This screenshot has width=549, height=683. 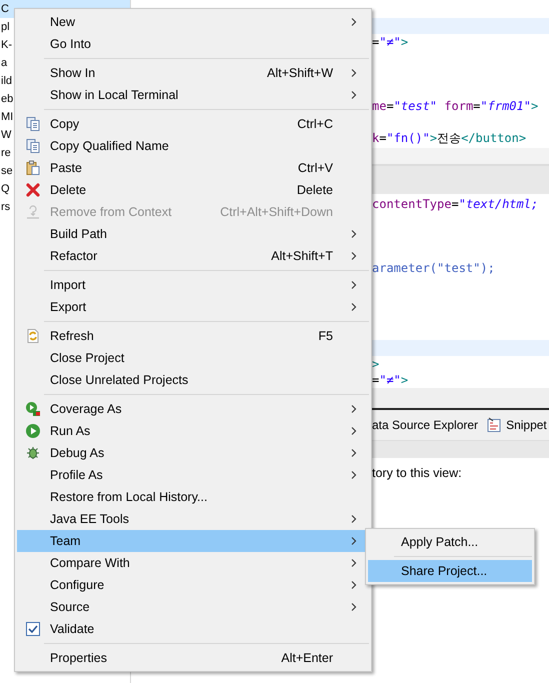 I want to click on clipboard-icon, so click(x=32, y=168).